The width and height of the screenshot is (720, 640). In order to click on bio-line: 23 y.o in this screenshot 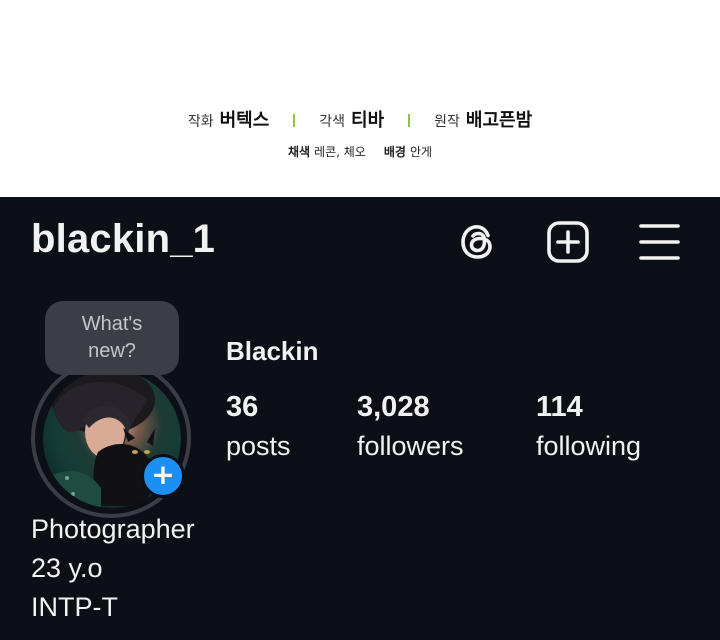, I will do `click(67, 568)`.